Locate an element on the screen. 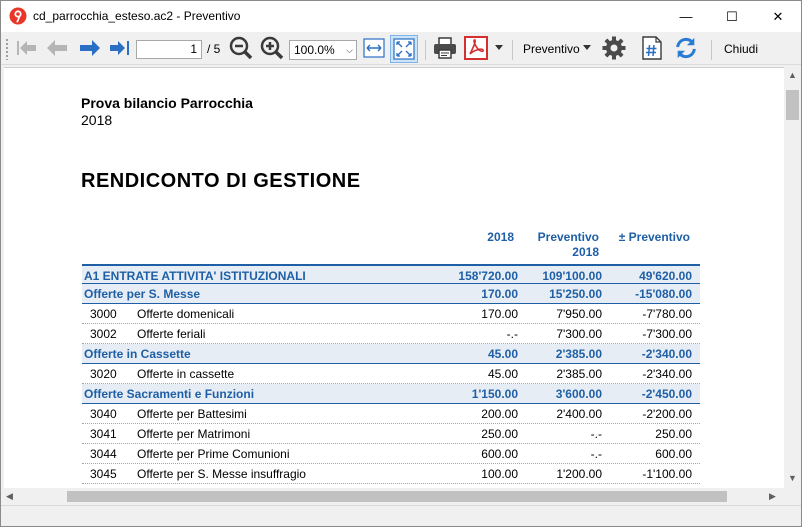 This screenshot has height=527, width=802. horizontal-scrollbar: ◀ ▶ is located at coordinates (392, 496).